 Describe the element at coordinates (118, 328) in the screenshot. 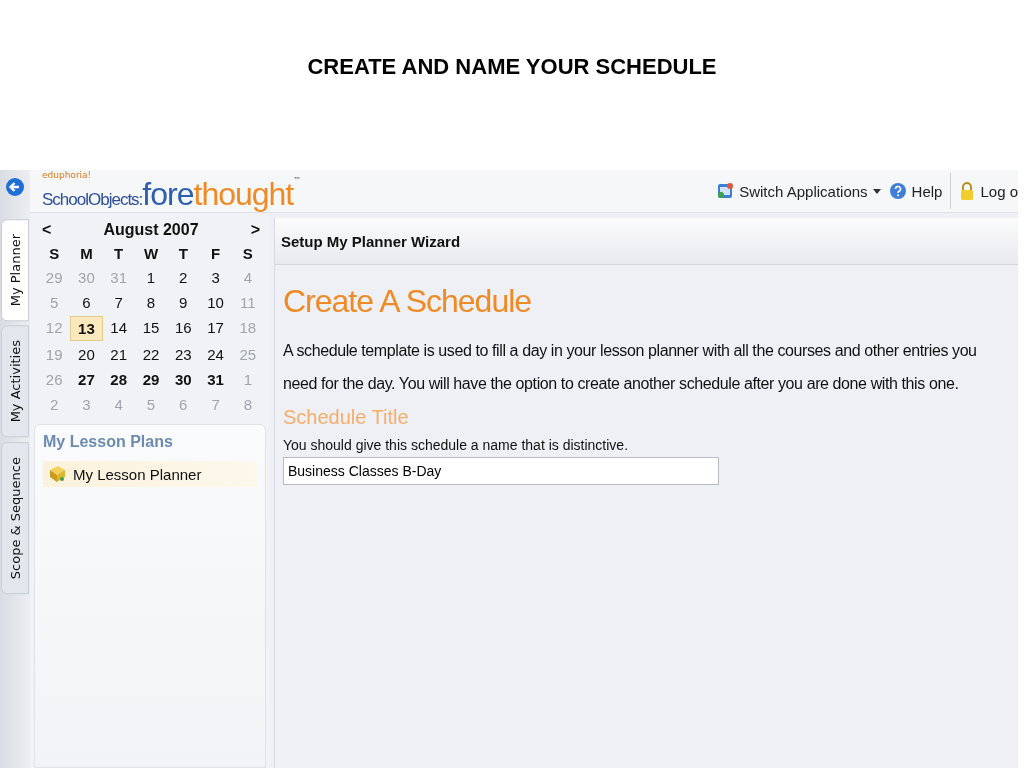

I see `calendar-day: 14` at that location.